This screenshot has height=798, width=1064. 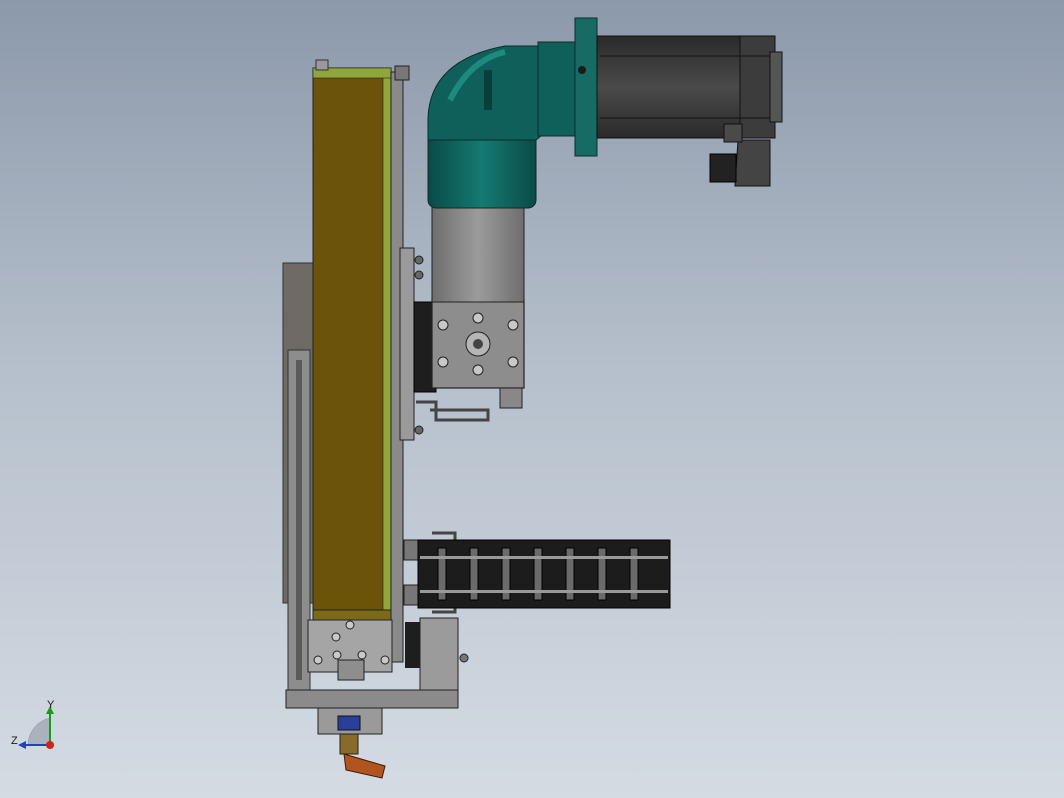 I want to click on slider-block, so click(x=469, y=351).